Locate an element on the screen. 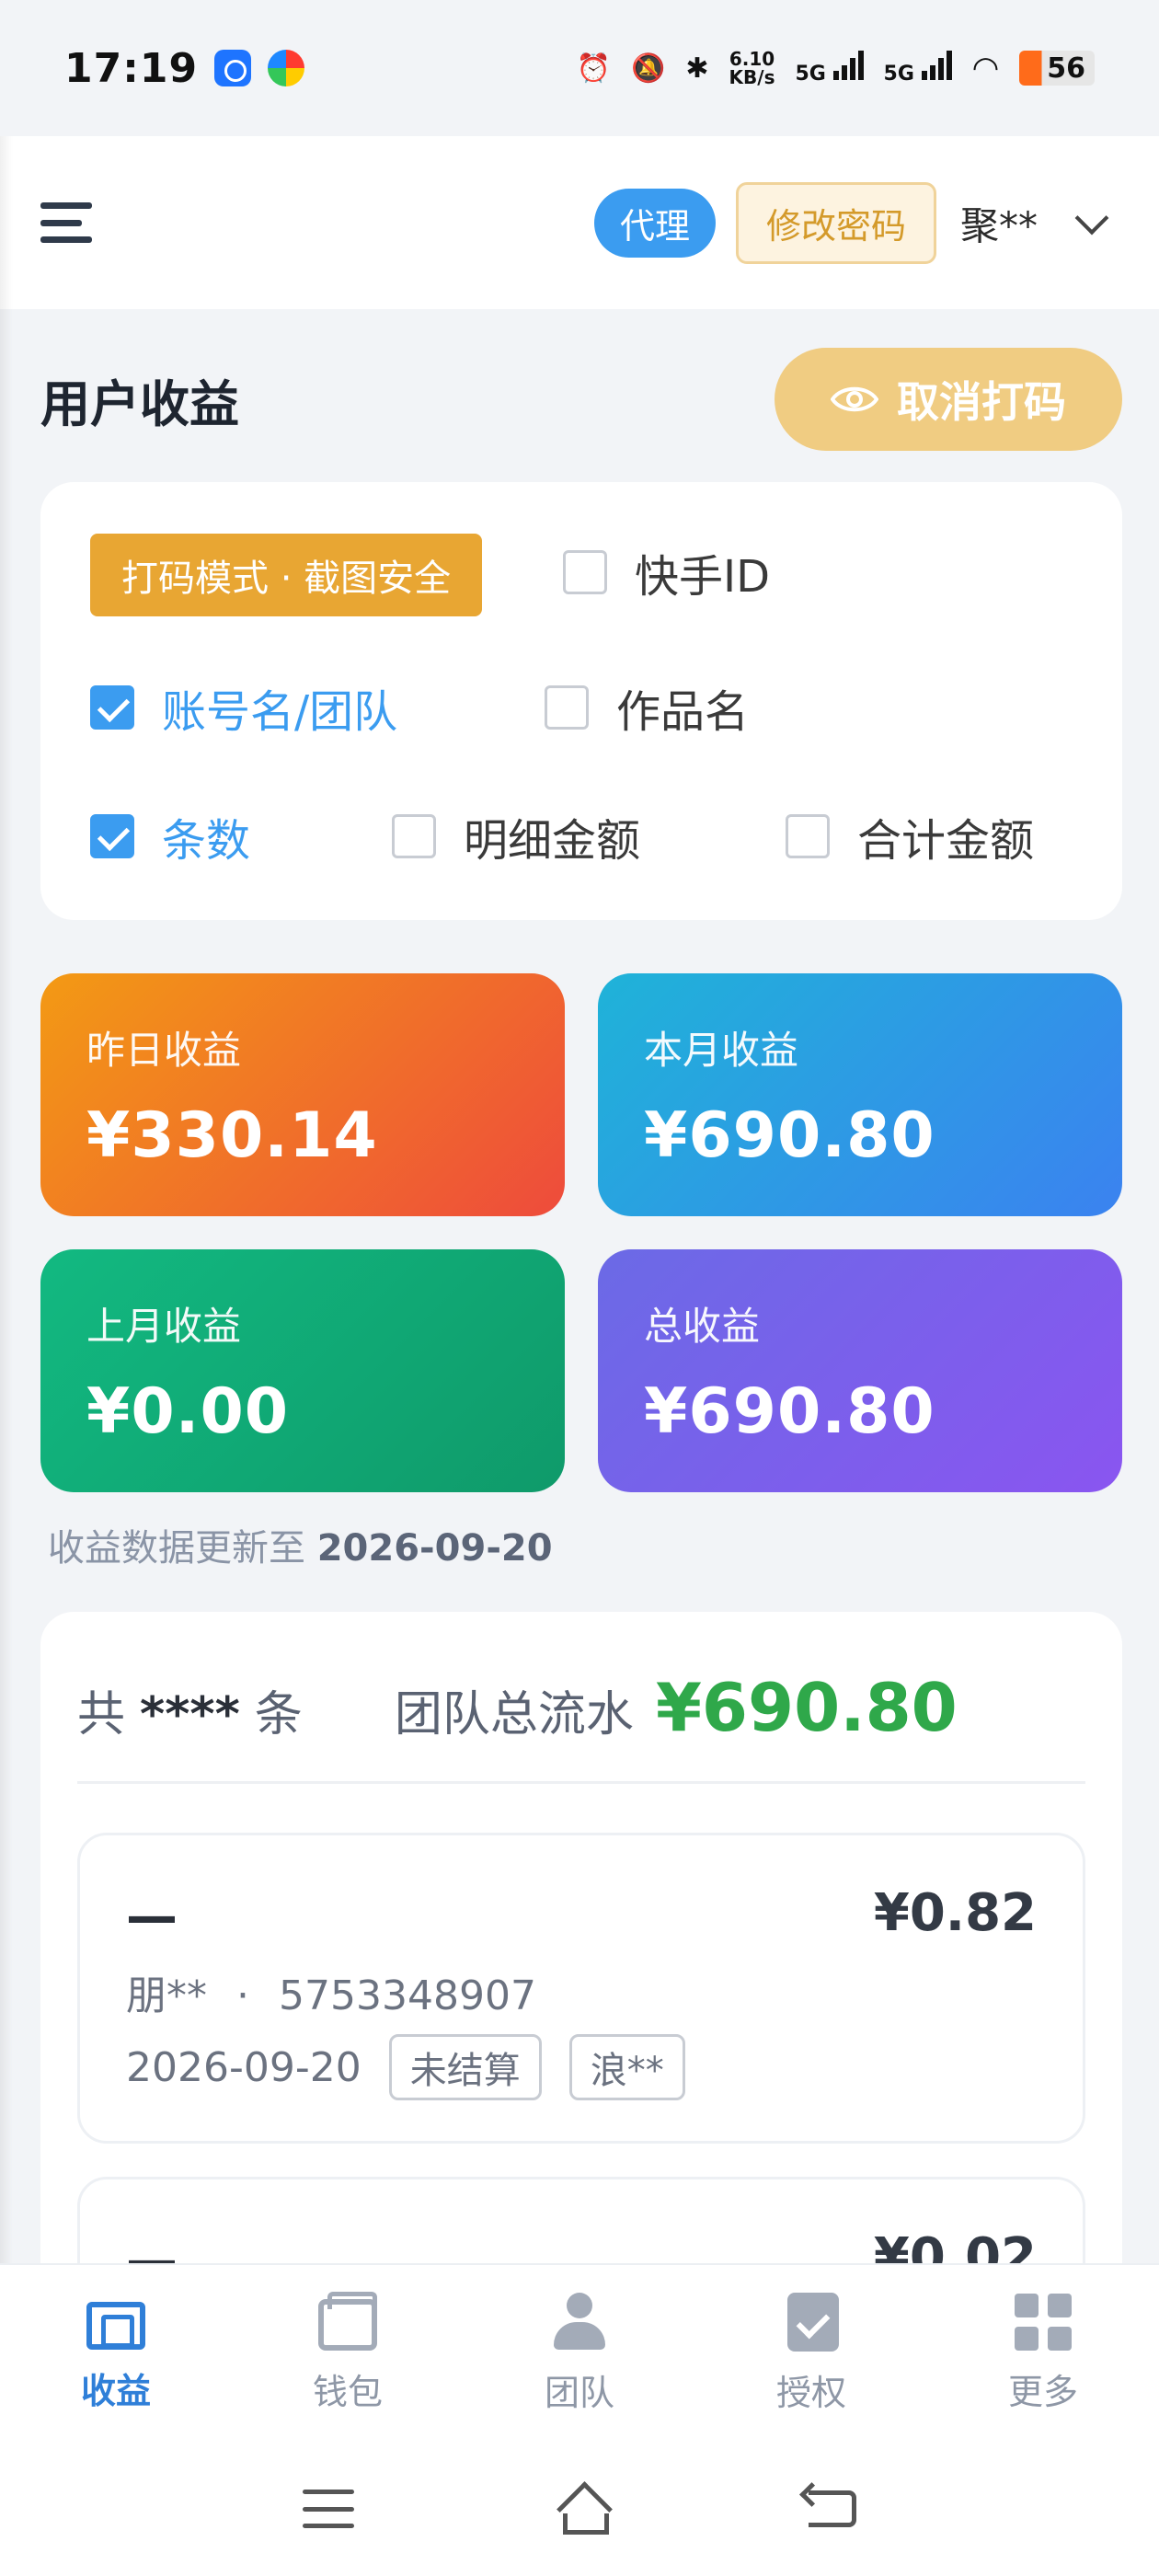 The width and height of the screenshot is (1159, 2576). change-password-button: 修改密码 is located at coordinates (835, 222).